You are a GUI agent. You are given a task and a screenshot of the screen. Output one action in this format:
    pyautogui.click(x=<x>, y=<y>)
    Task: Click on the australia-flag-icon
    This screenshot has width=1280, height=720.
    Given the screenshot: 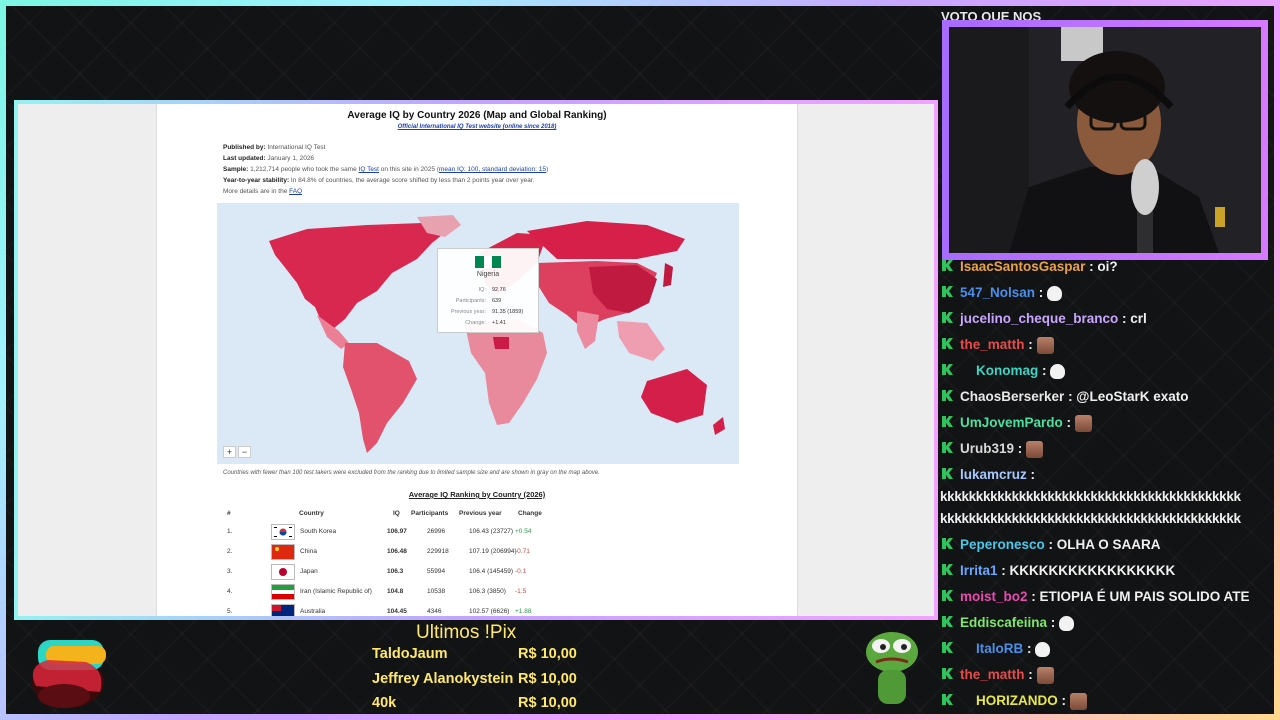 What is the action you would take?
    pyautogui.click(x=283, y=610)
    